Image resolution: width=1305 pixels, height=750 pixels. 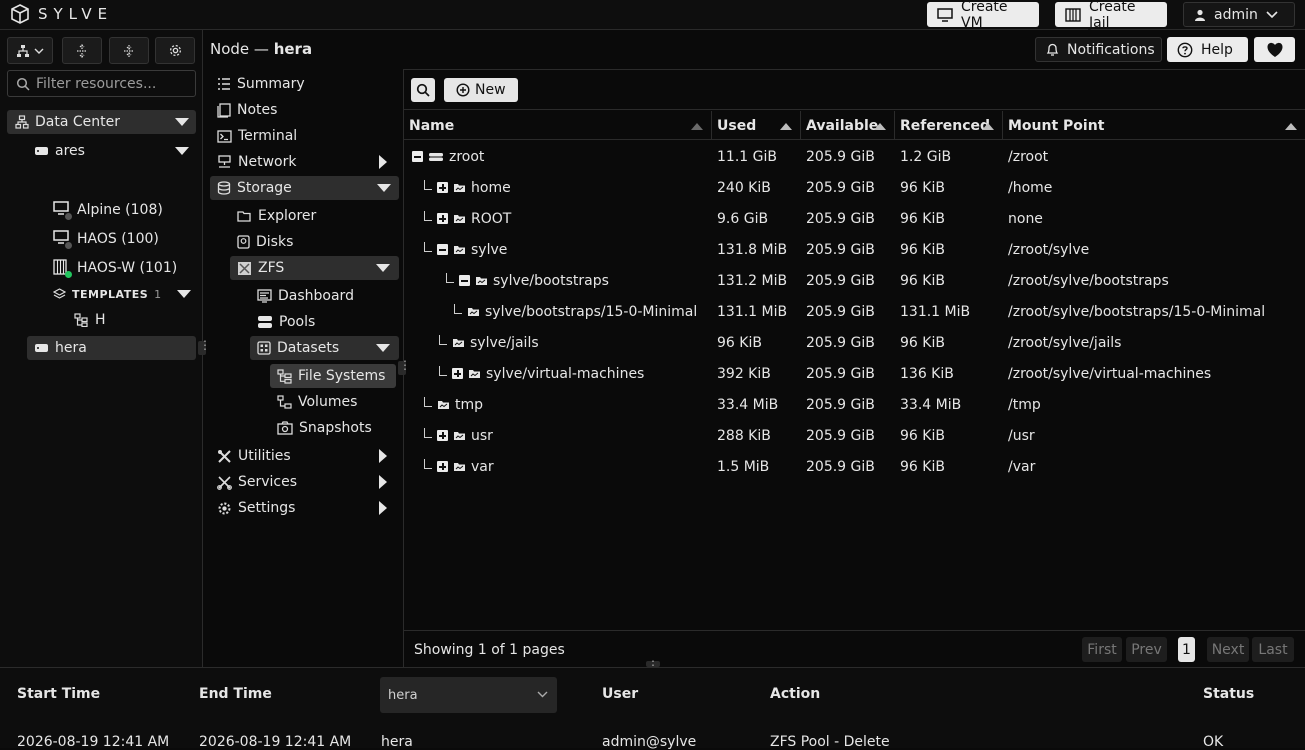 What do you see at coordinates (558, 125) in the screenshot?
I see `column-name: Name` at bounding box center [558, 125].